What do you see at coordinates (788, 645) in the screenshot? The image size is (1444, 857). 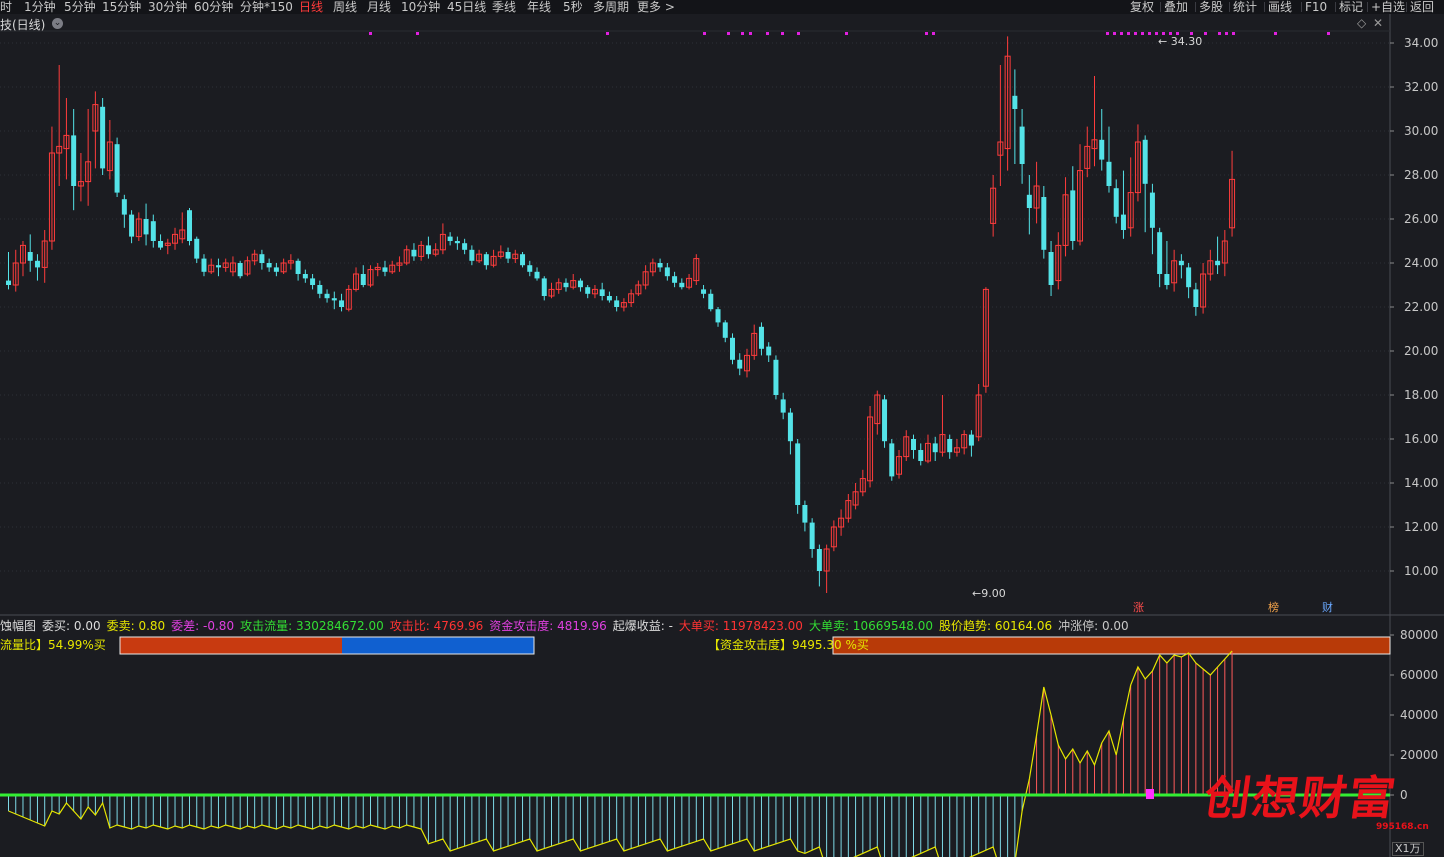 I see `attack-label: 【资金攻击度】9495.30 %买` at bounding box center [788, 645].